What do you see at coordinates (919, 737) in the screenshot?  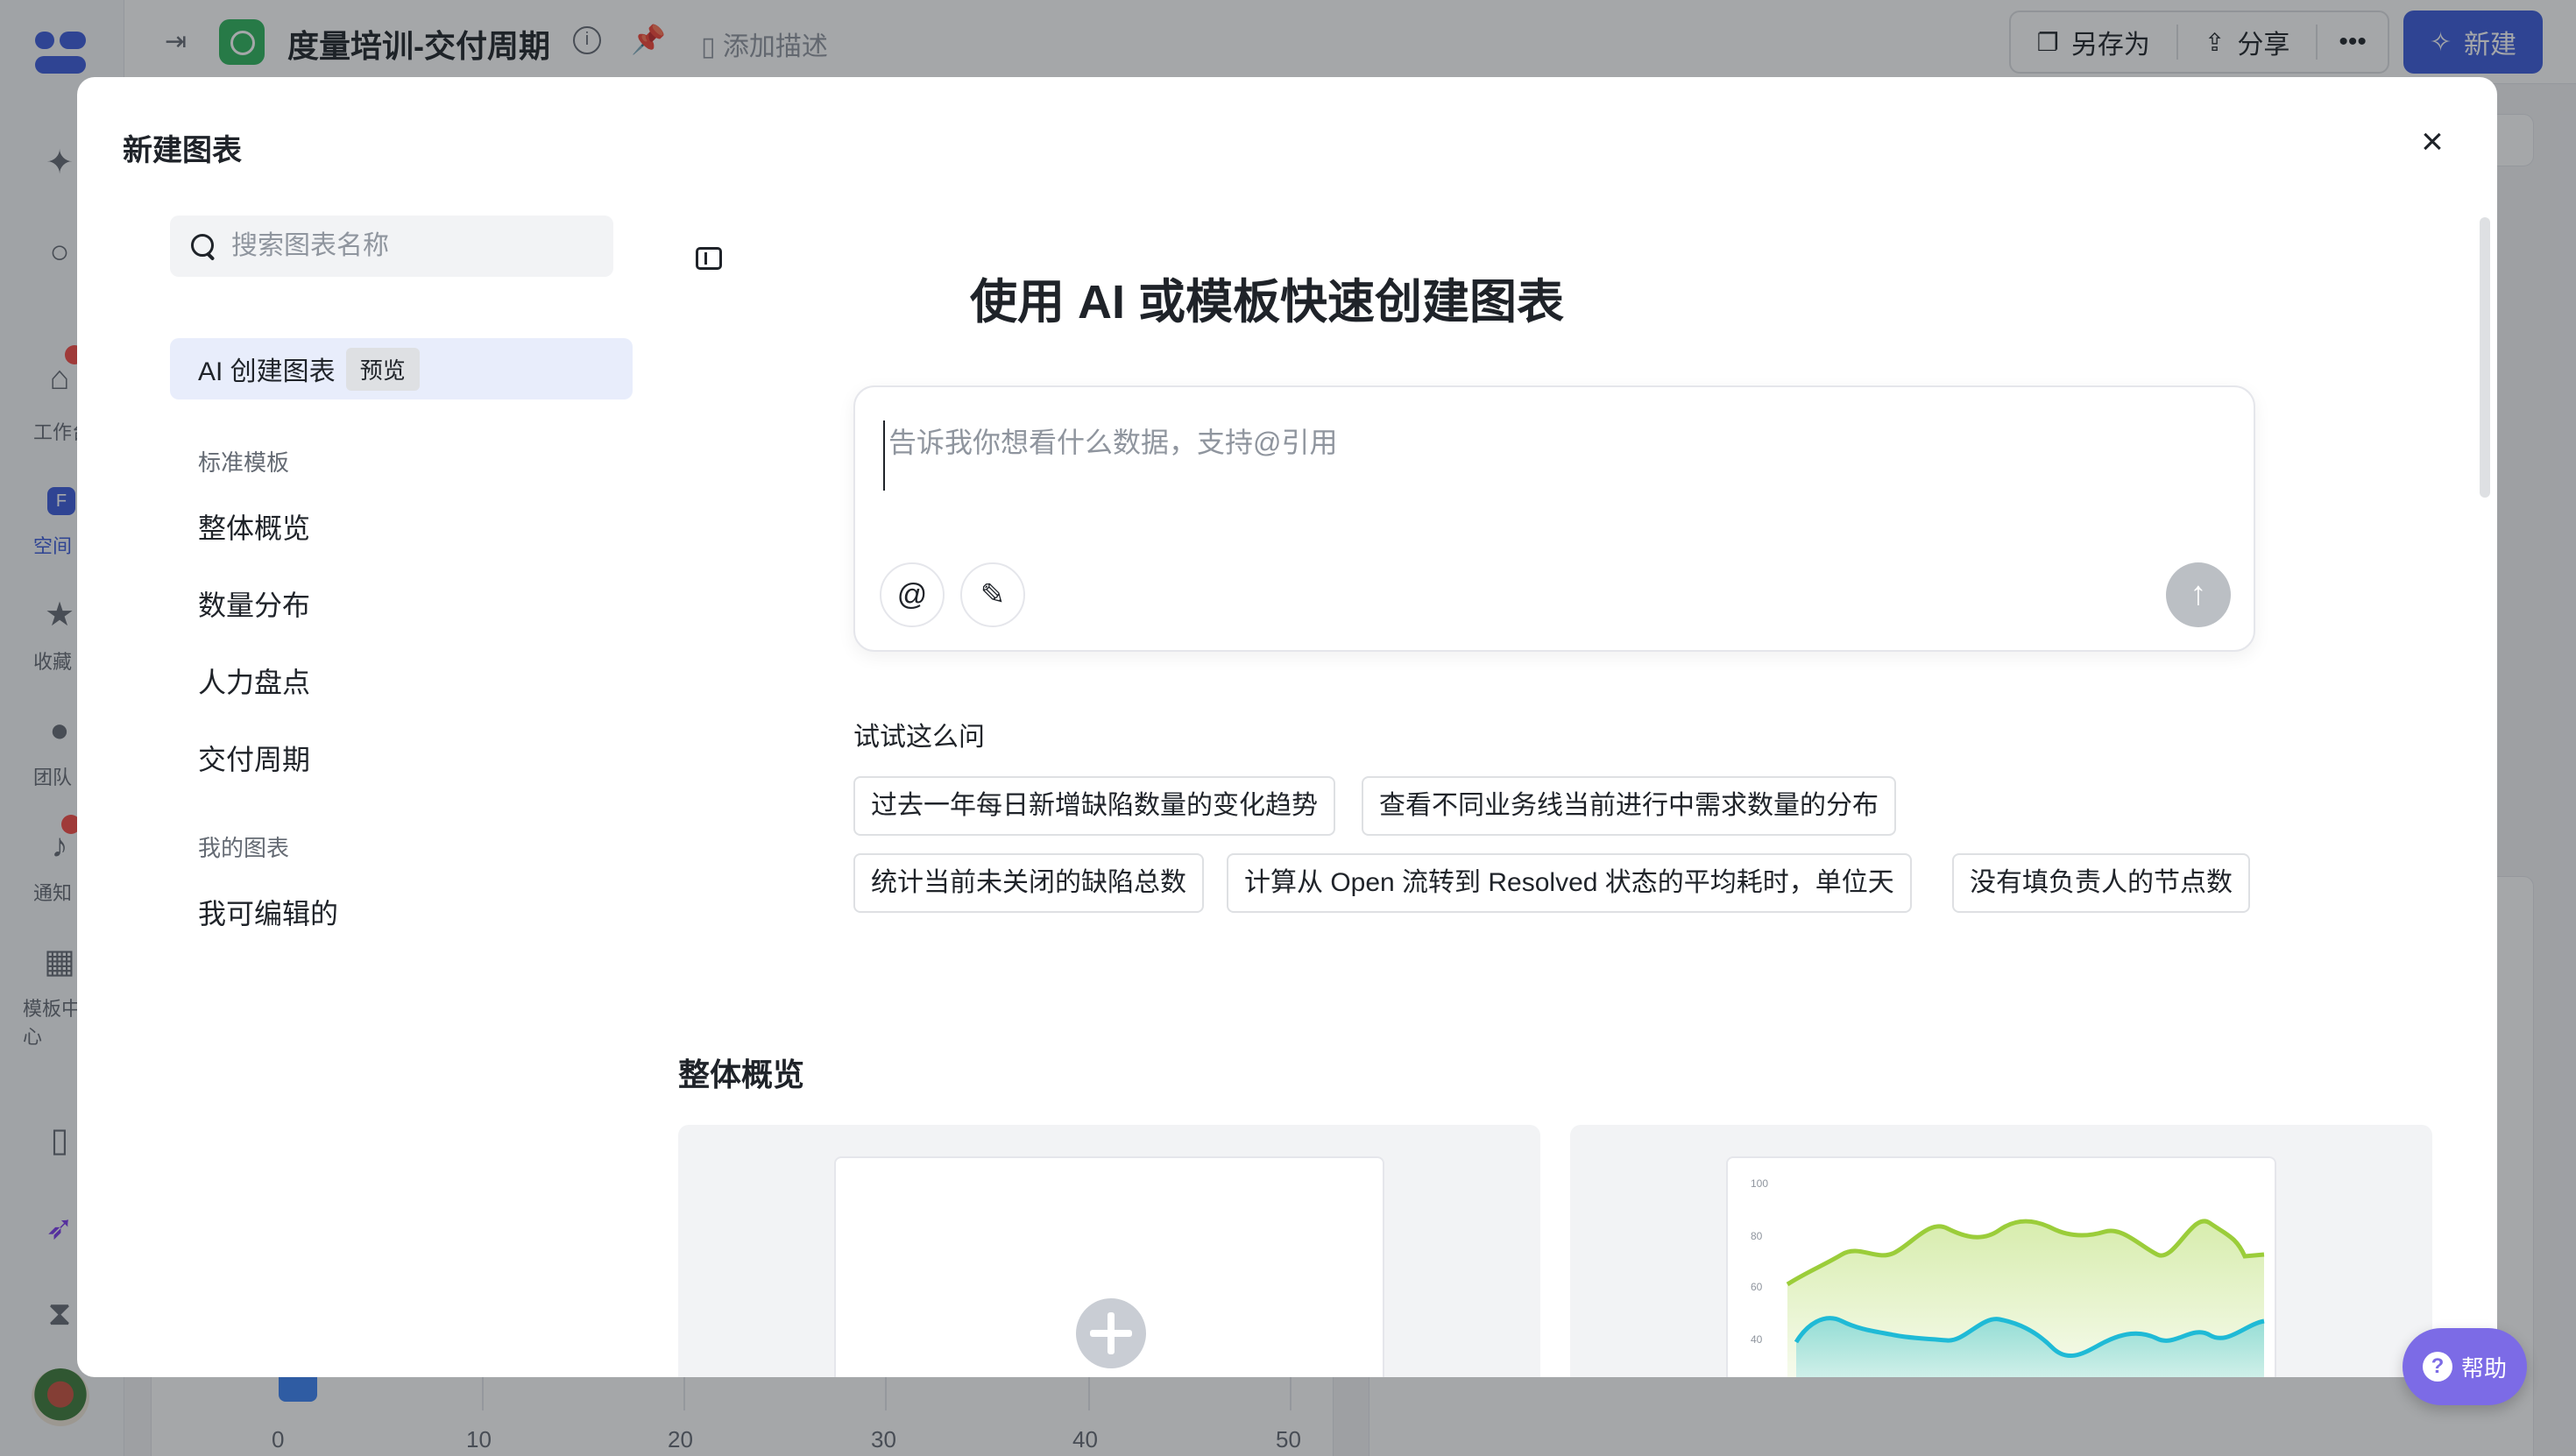 I see `suggestions-label: 试试这么问` at bounding box center [919, 737].